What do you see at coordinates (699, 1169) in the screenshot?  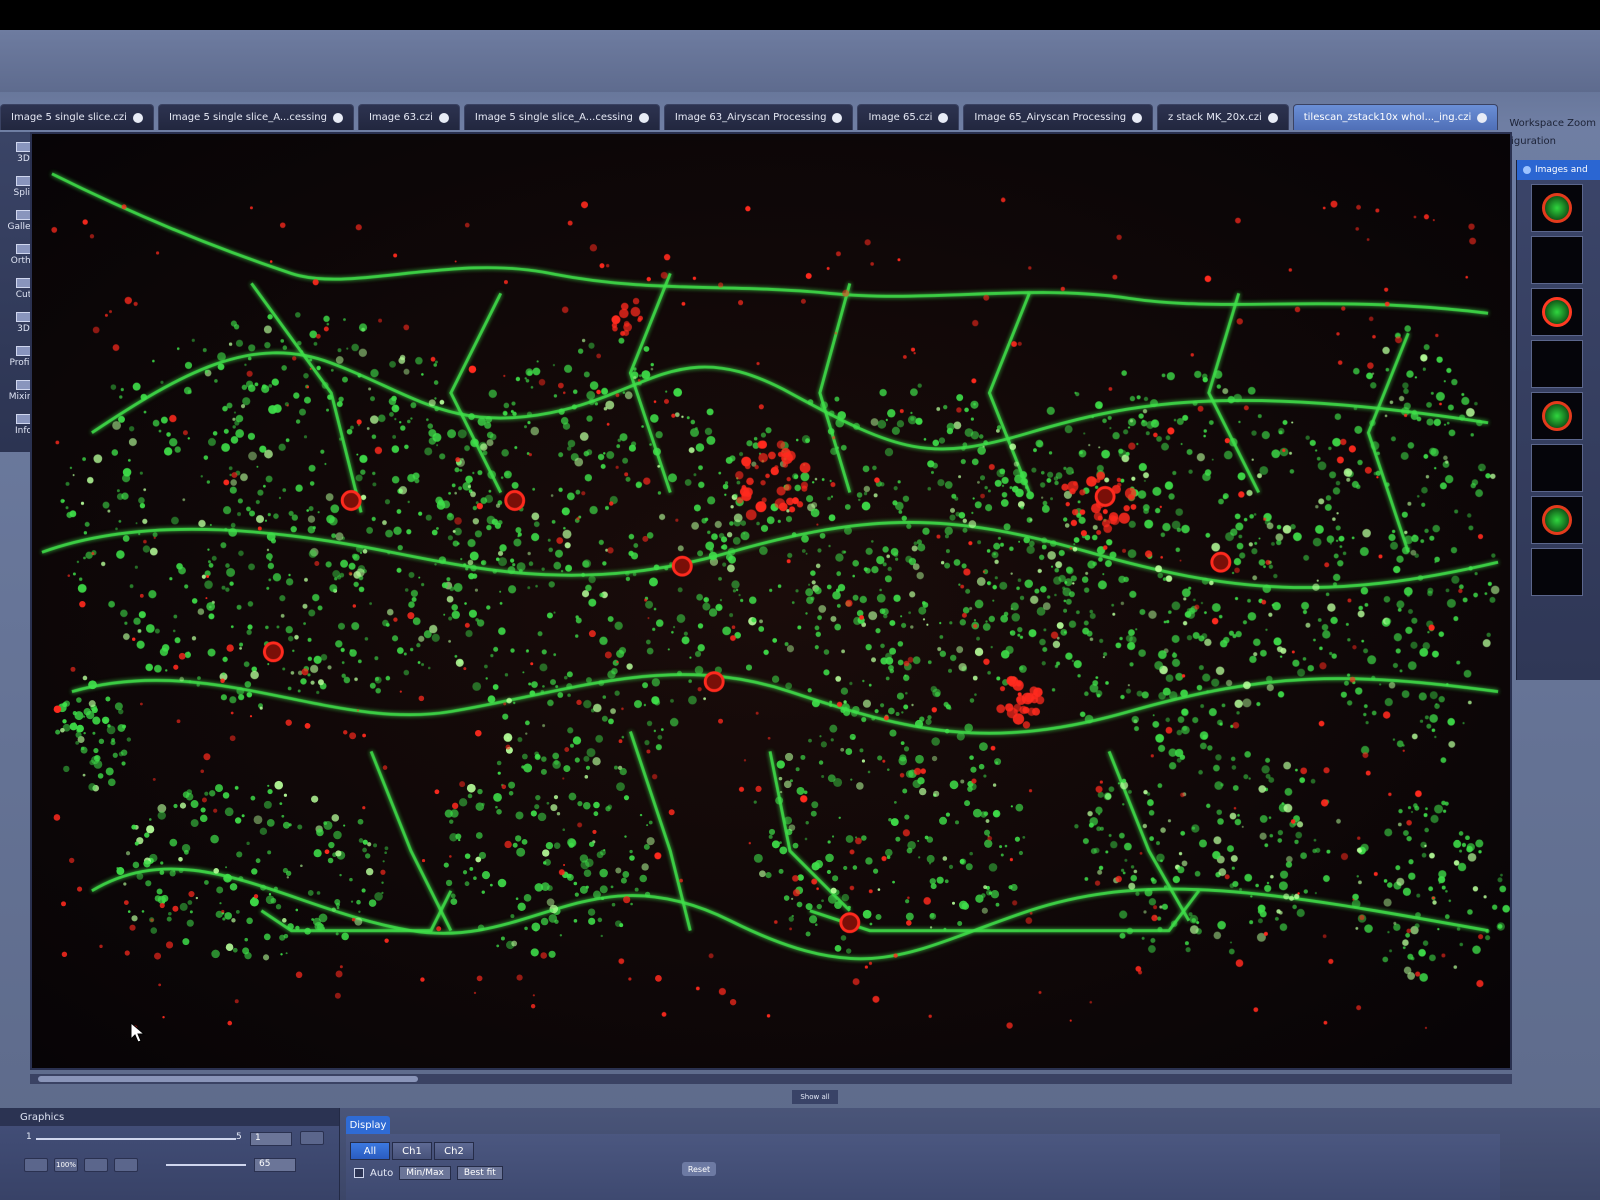 I see `reset-button: Reset` at bounding box center [699, 1169].